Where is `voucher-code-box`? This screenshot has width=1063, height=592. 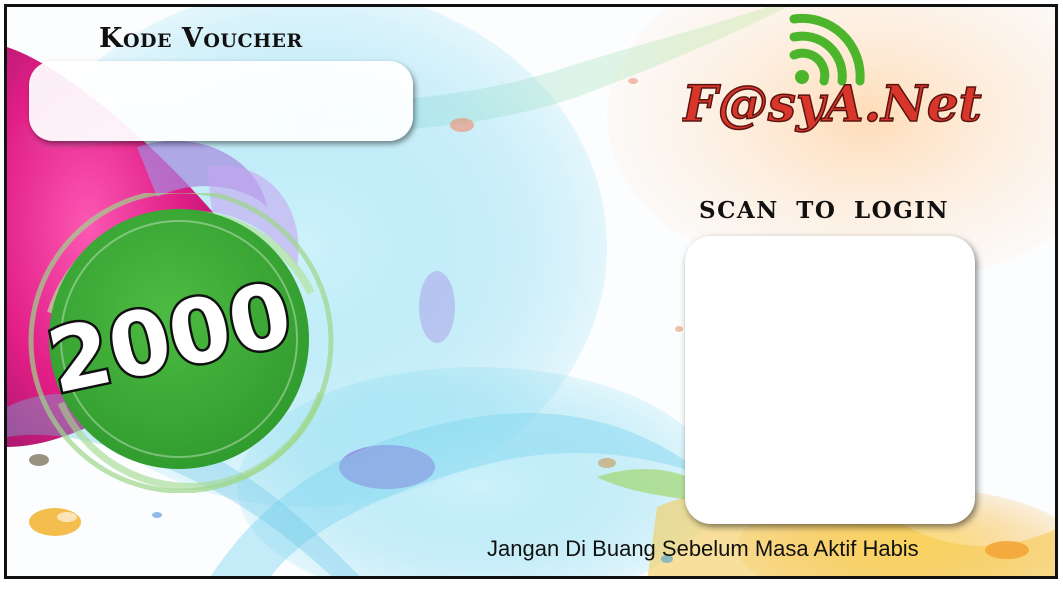
voucher-code-box is located at coordinates (221, 101).